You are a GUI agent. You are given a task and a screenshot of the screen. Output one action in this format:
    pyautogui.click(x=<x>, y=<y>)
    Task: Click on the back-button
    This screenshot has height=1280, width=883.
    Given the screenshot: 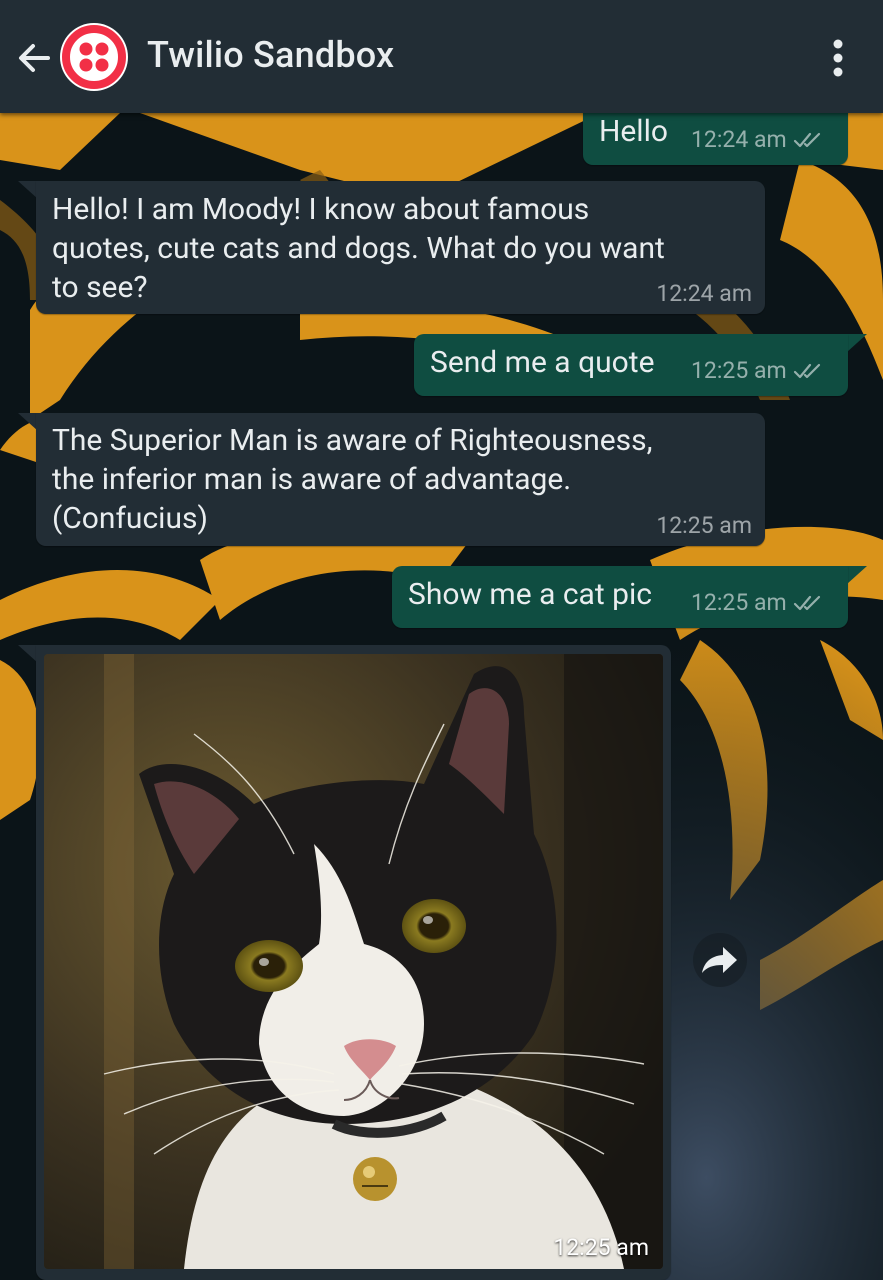 What is the action you would take?
    pyautogui.click(x=34, y=58)
    